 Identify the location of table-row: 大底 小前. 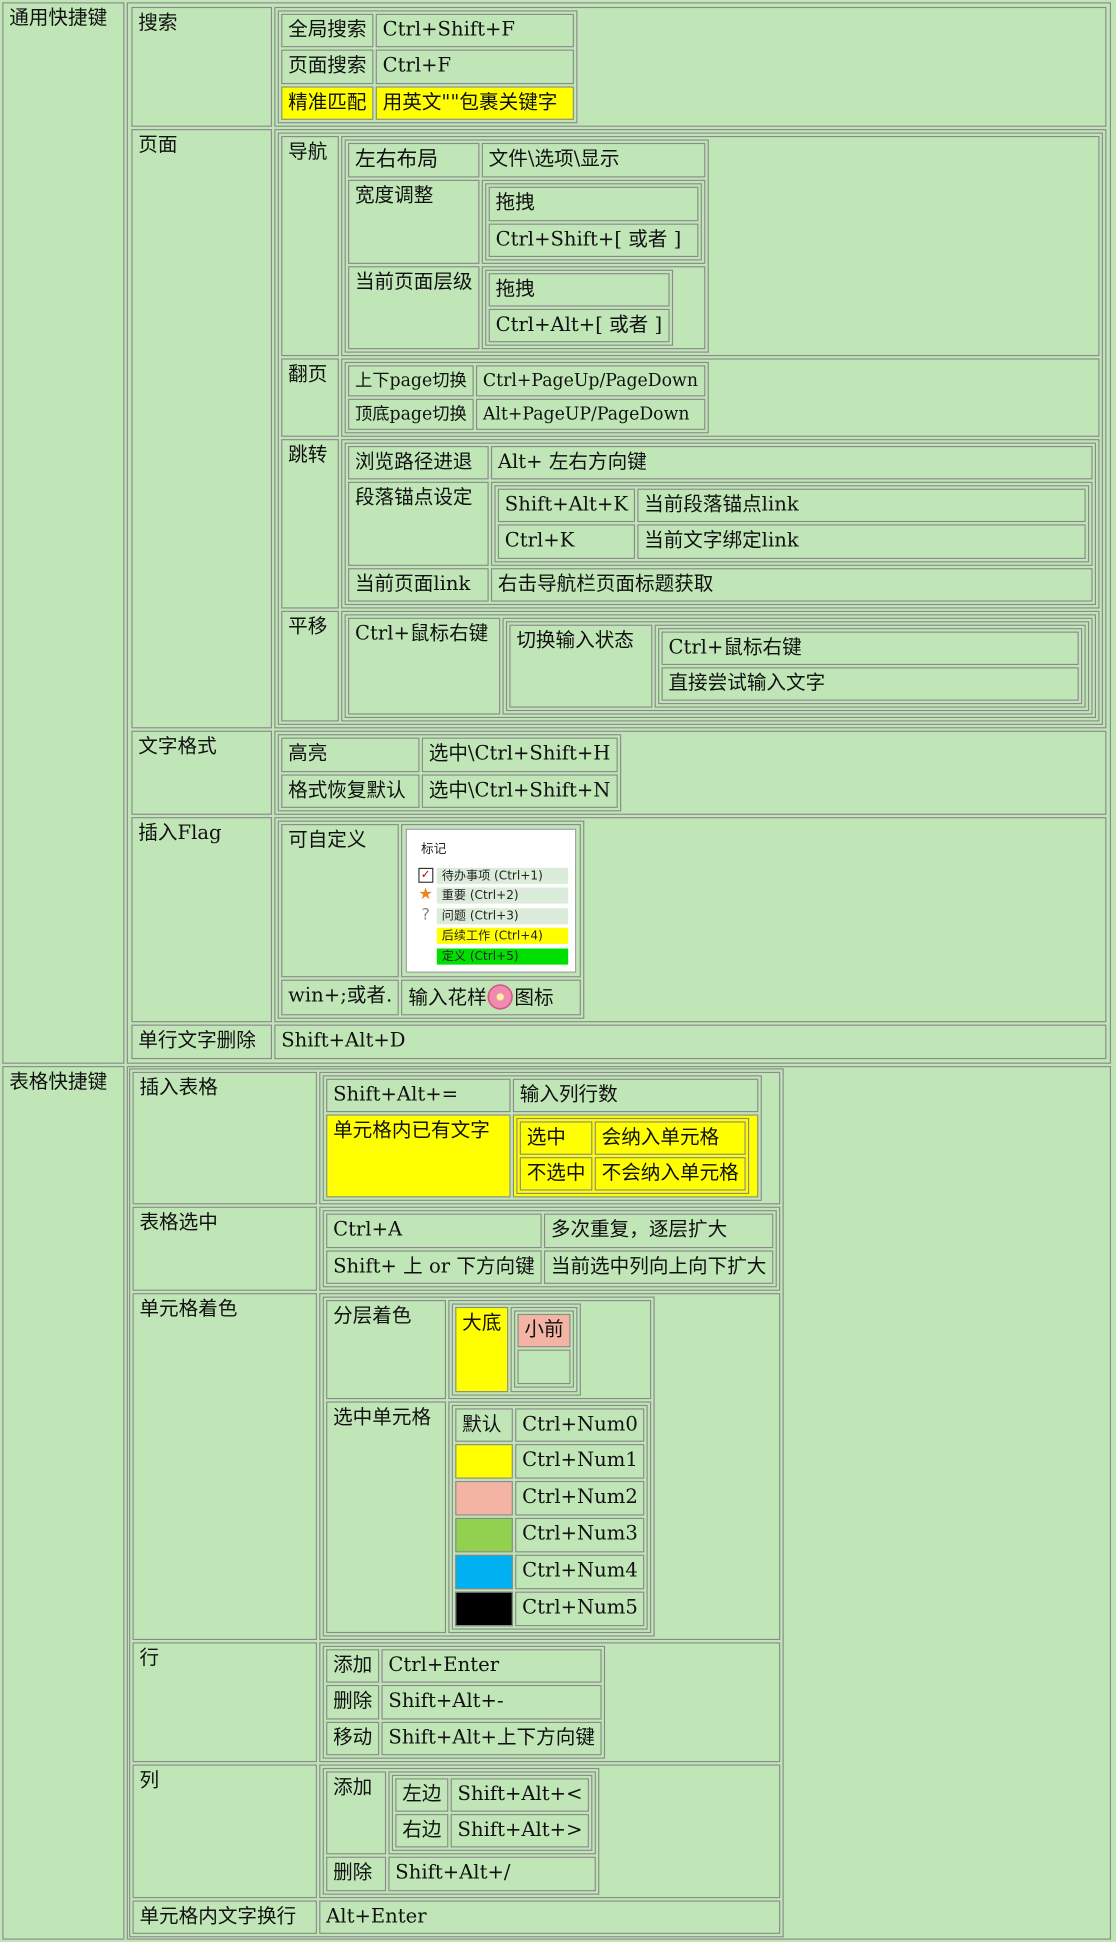
(516, 1349).